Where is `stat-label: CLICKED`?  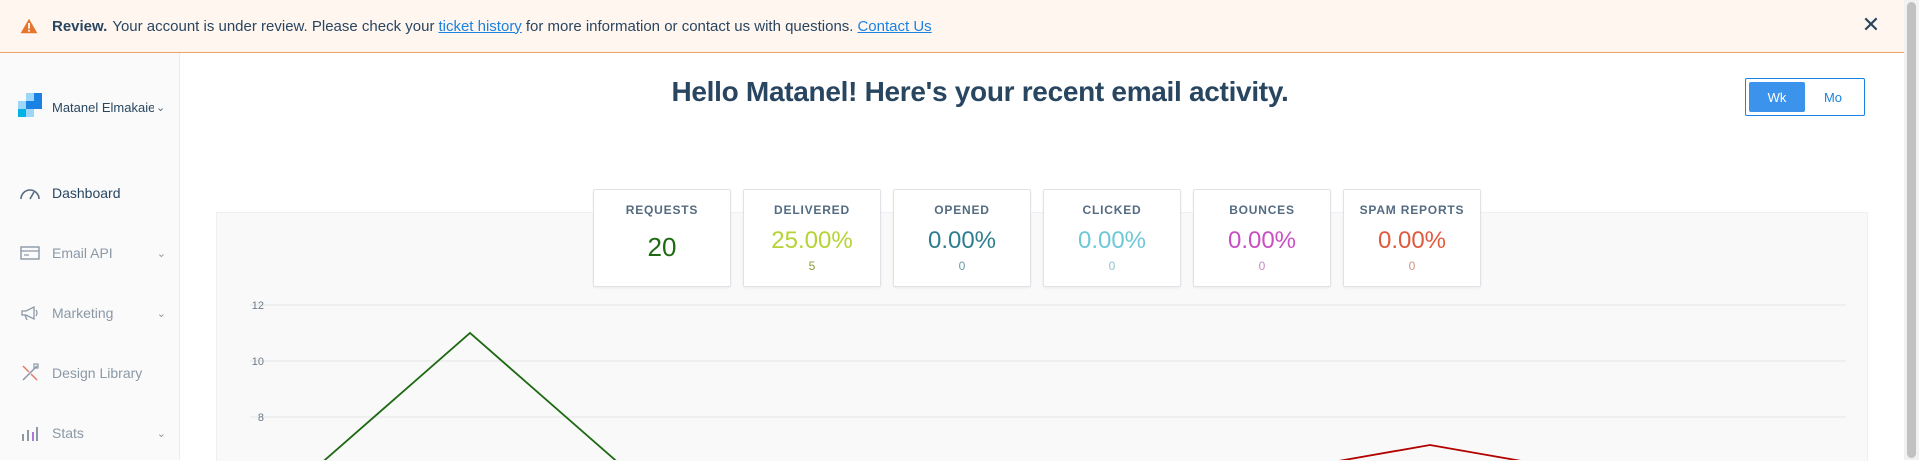
stat-label: CLICKED is located at coordinates (1112, 210).